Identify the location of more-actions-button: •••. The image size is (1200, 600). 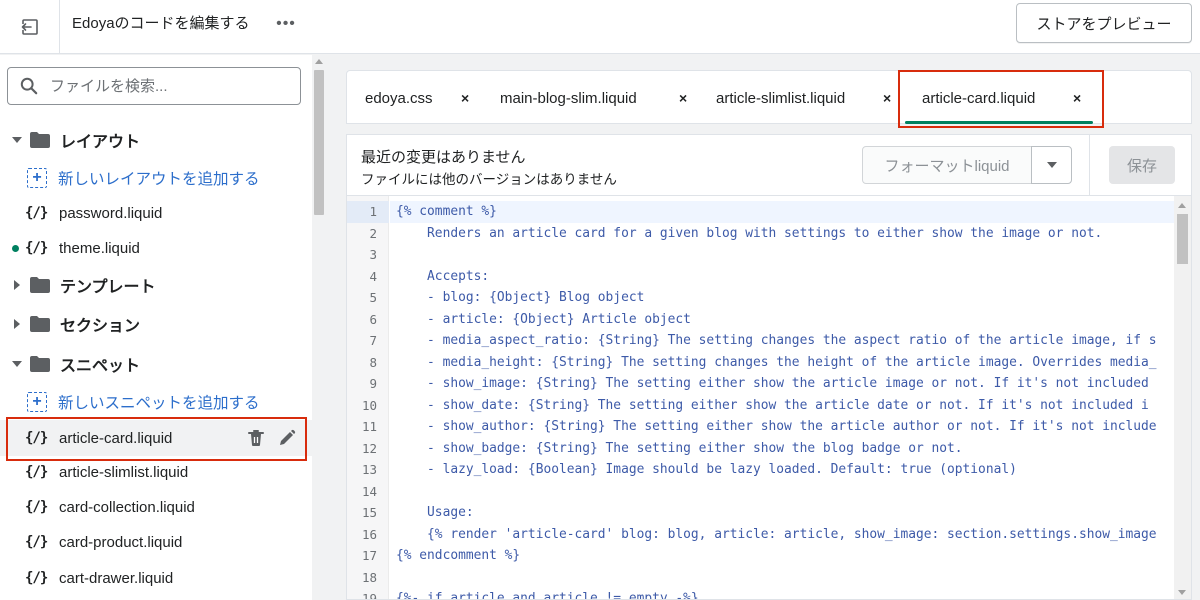
(286, 24).